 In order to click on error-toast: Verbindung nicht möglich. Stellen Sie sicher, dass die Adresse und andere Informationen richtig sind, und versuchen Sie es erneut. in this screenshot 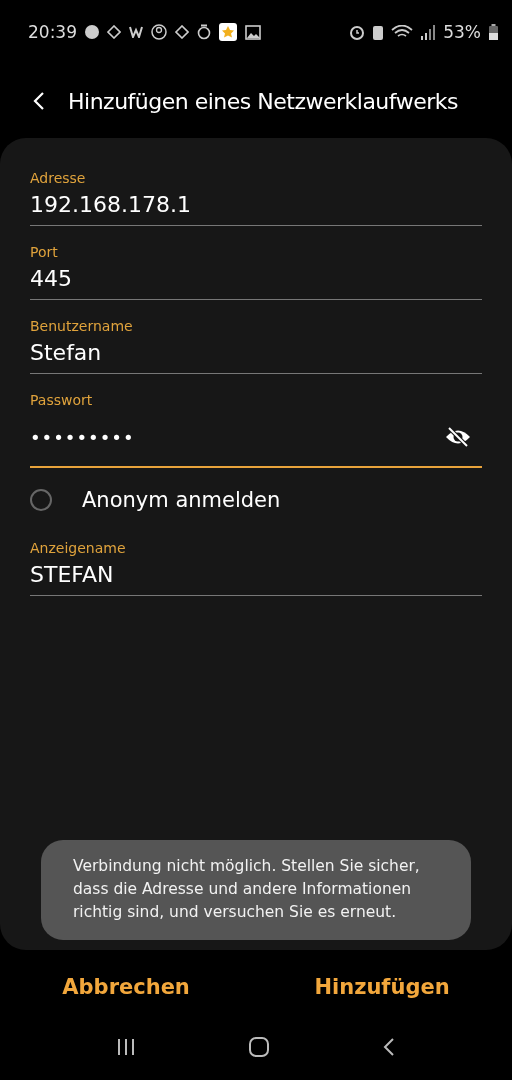, I will do `click(256, 890)`.